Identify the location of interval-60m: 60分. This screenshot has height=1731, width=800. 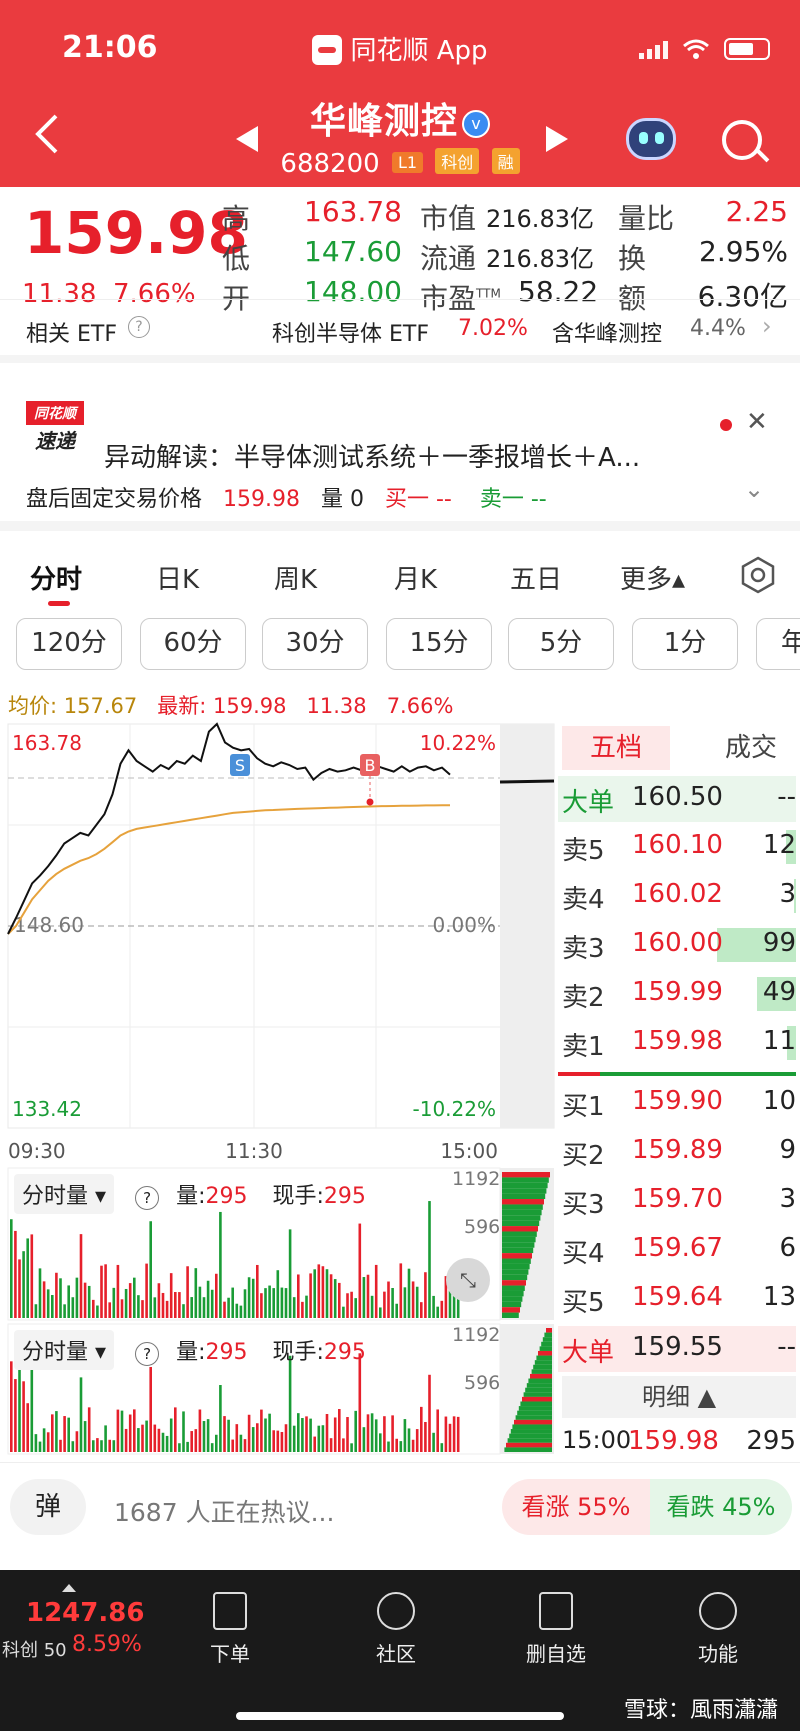
(193, 644).